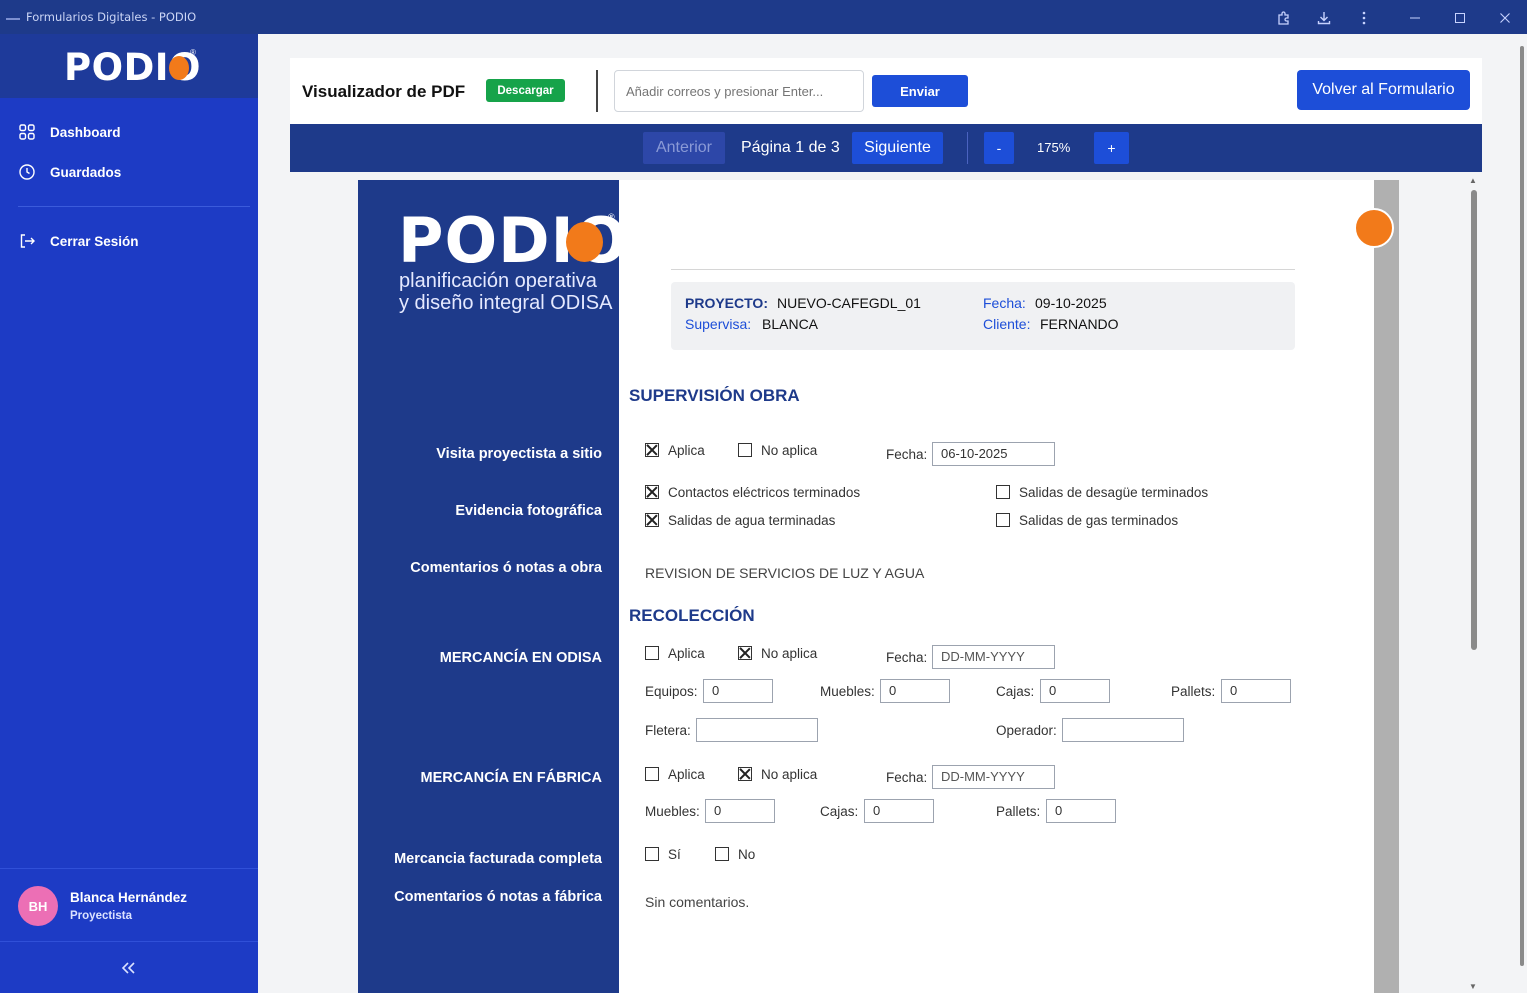 Image resolution: width=1527 pixels, height=993 pixels. Describe the element at coordinates (738, 691) in the screenshot. I see `odisa-equipos-input: 0` at that location.